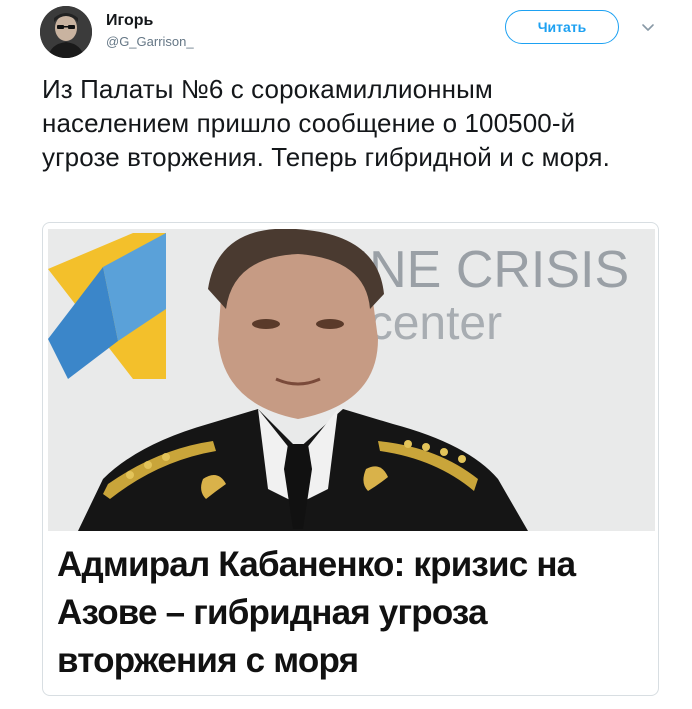 The image size is (692, 709). I want to click on user-avatar-icon, so click(66, 32).